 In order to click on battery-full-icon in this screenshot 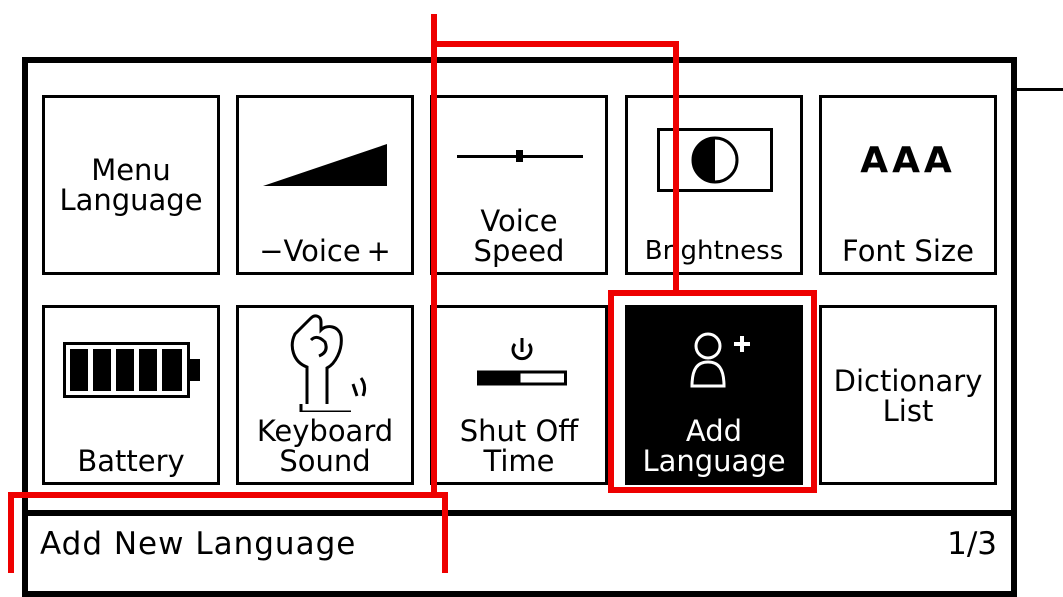, I will do `click(131, 370)`.